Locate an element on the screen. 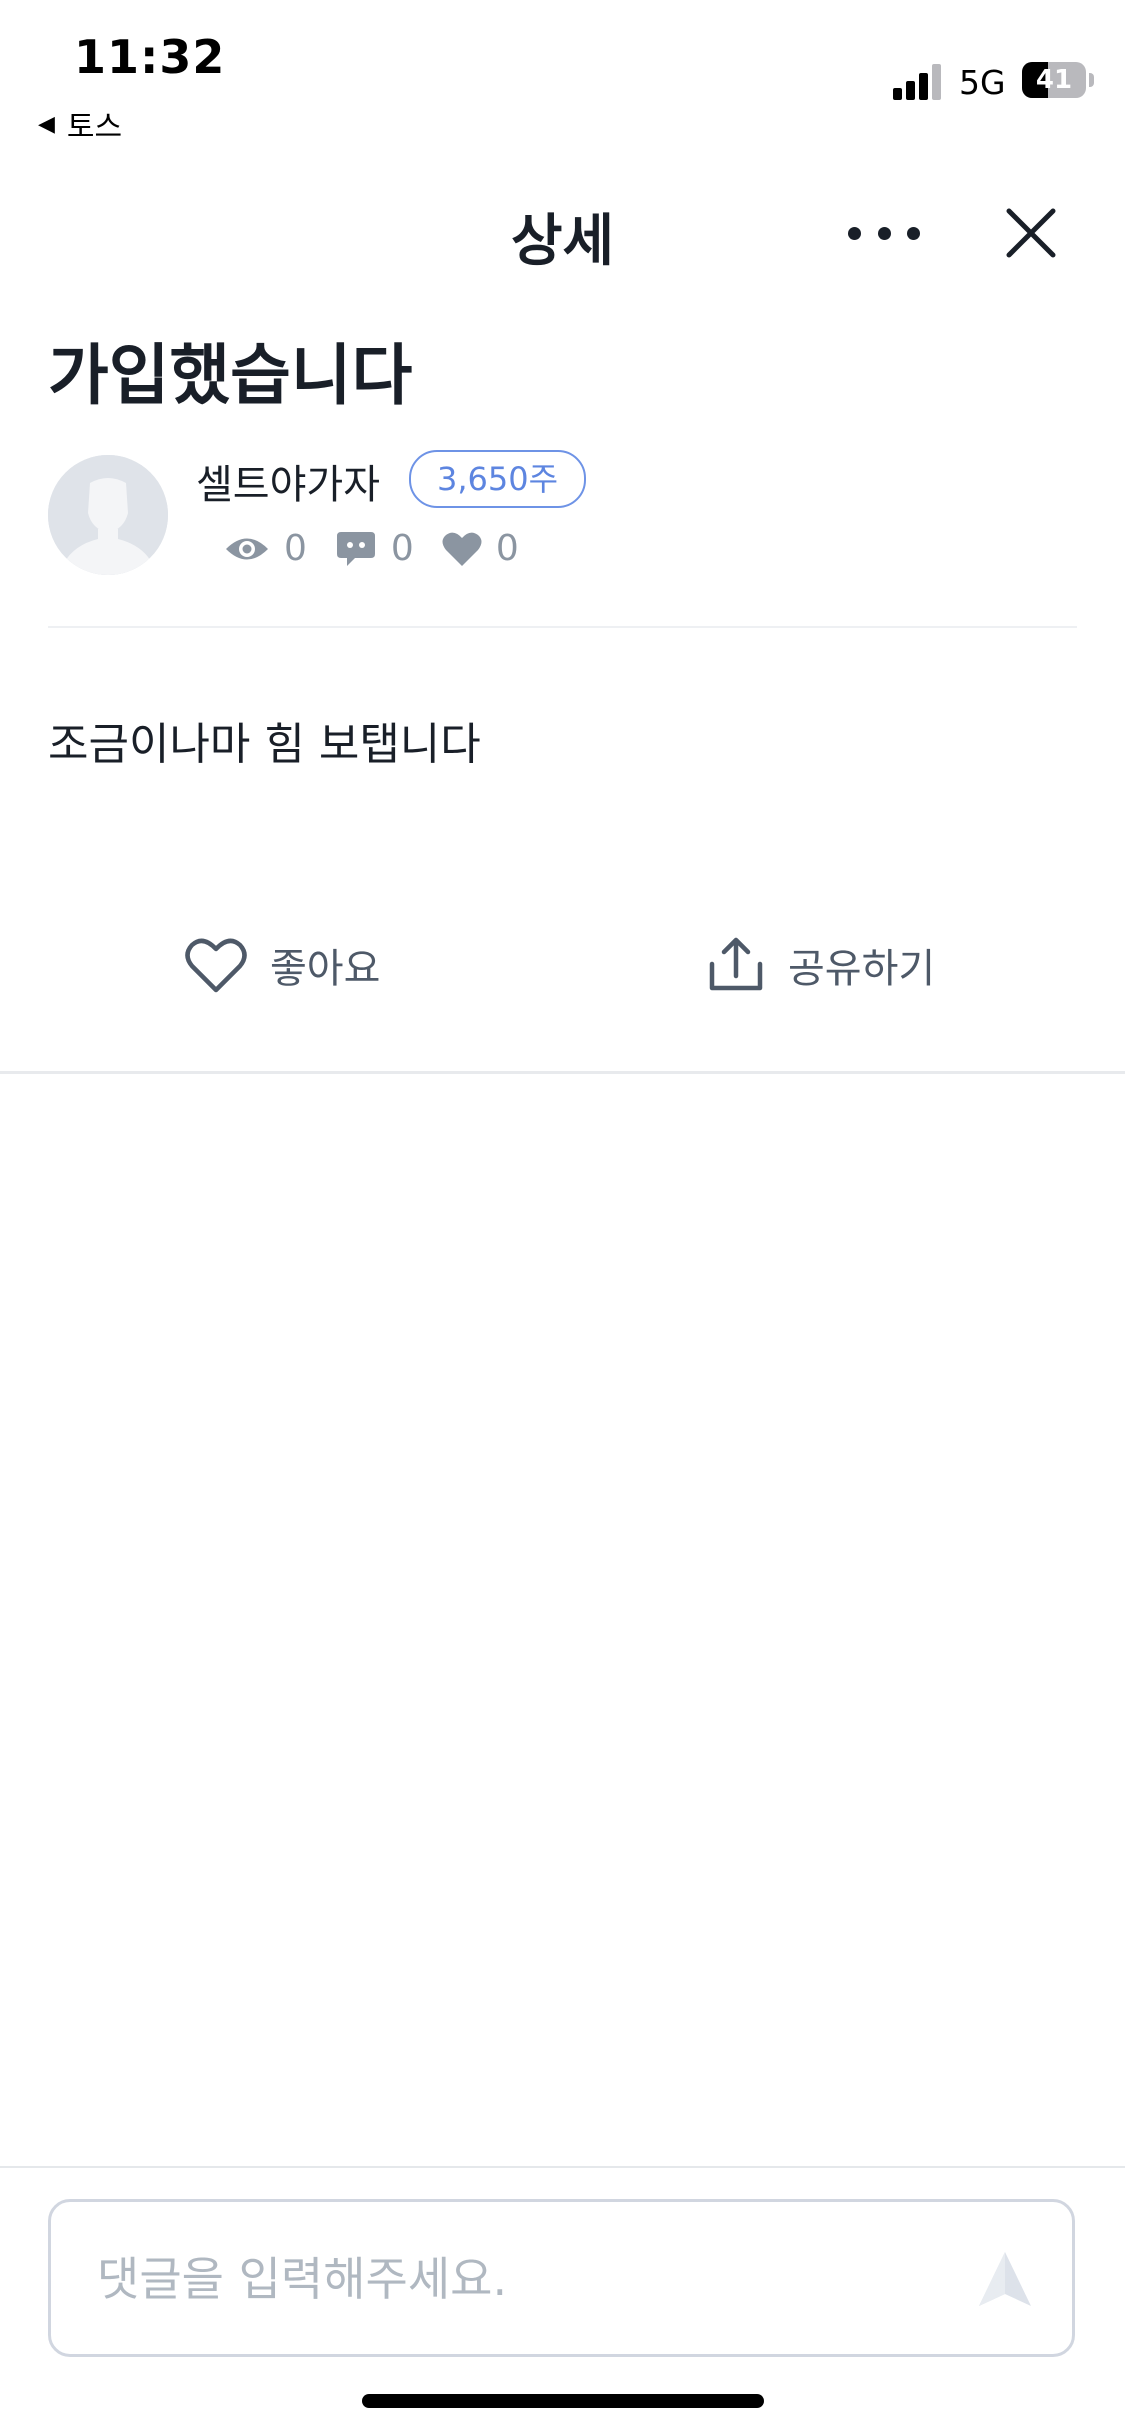 The image size is (1125, 2436). post-title: 가입했습니다 is located at coordinates (230, 375).